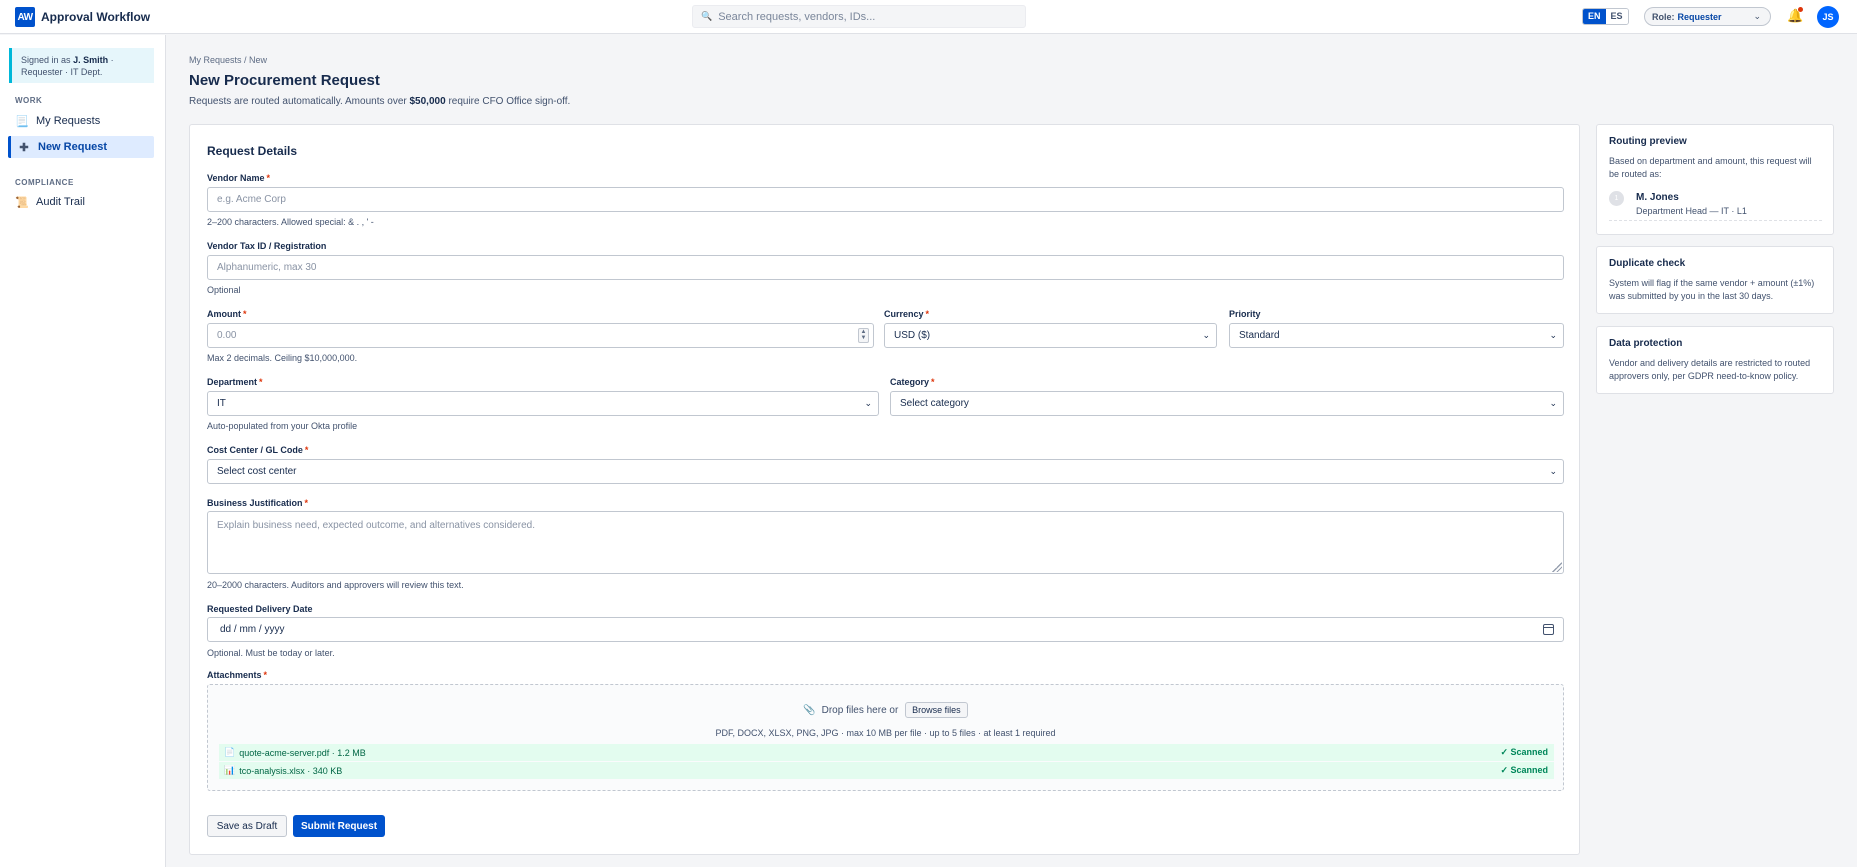 The height and width of the screenshot is (867, 1857). Describe the element at coordinates (863, 335) in the screenshot. I see `amount-stepper: ▲ ▼` at that location.